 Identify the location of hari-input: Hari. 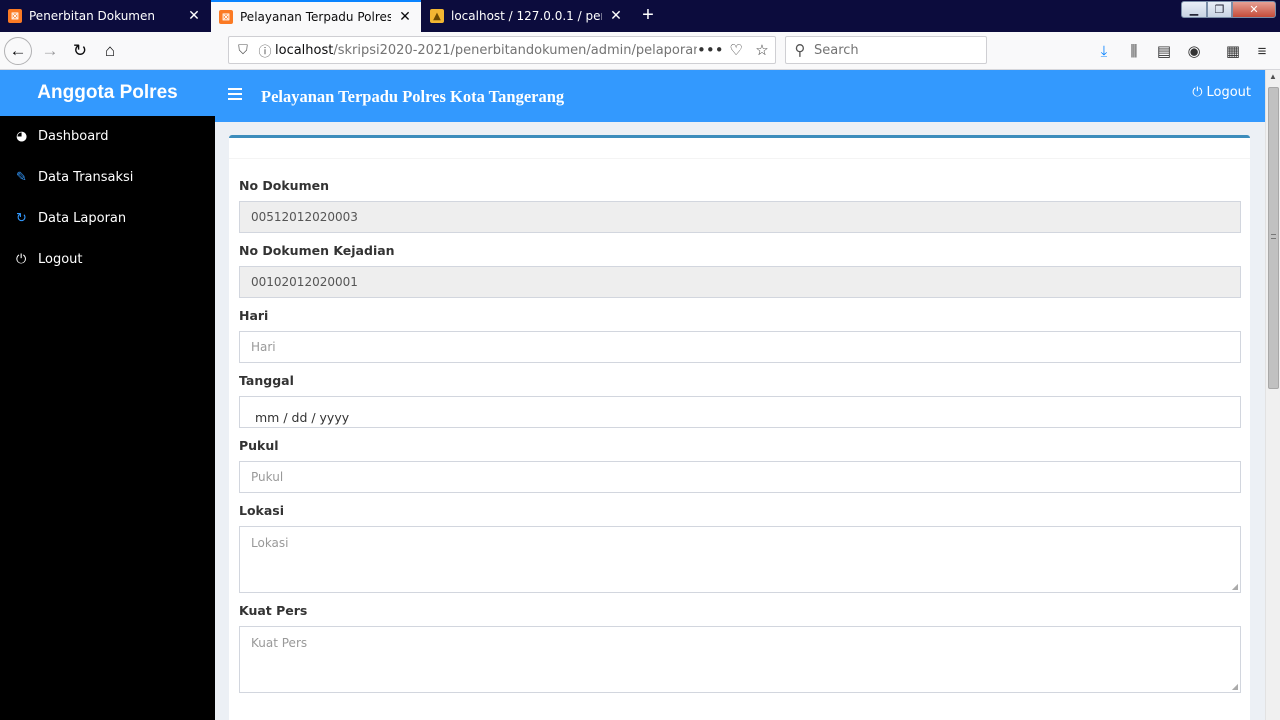
(740, 347).